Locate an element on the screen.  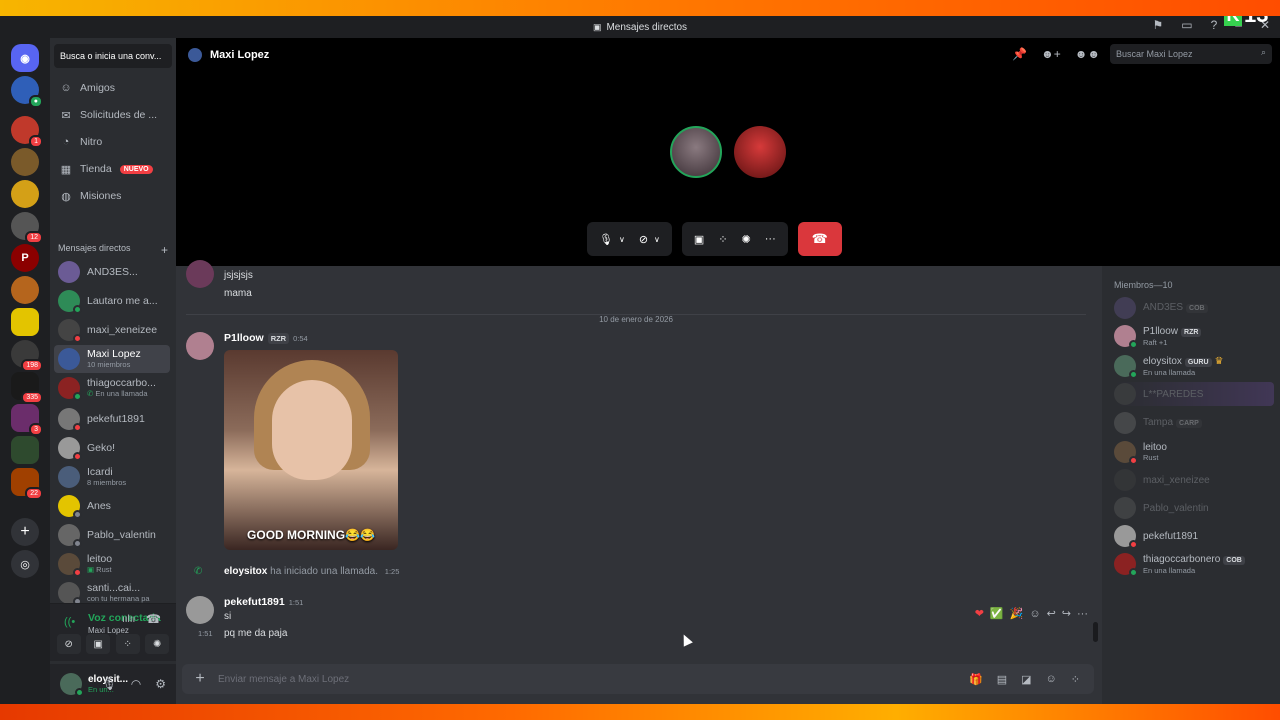
server-folder: 22 is located at coordinates (27, 484).